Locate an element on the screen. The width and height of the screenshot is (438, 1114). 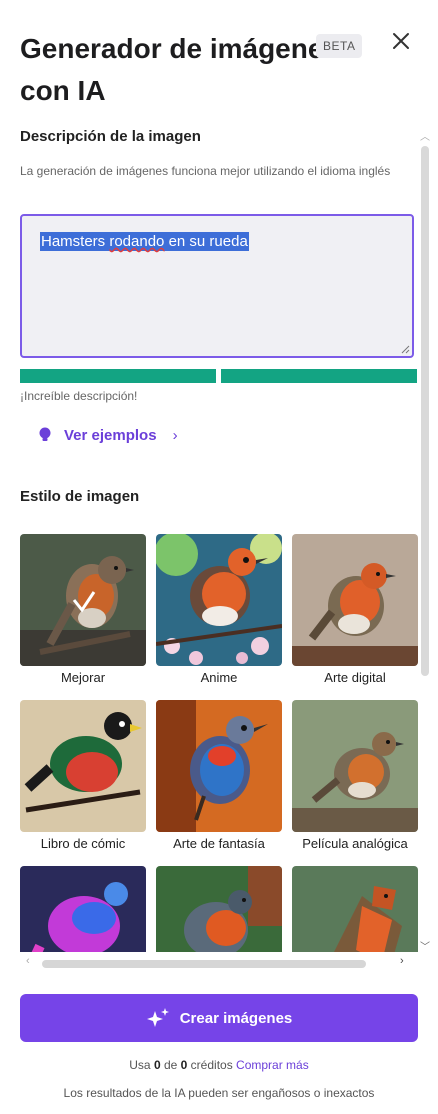
style-tile-anime is located at coordinates (219, 600).